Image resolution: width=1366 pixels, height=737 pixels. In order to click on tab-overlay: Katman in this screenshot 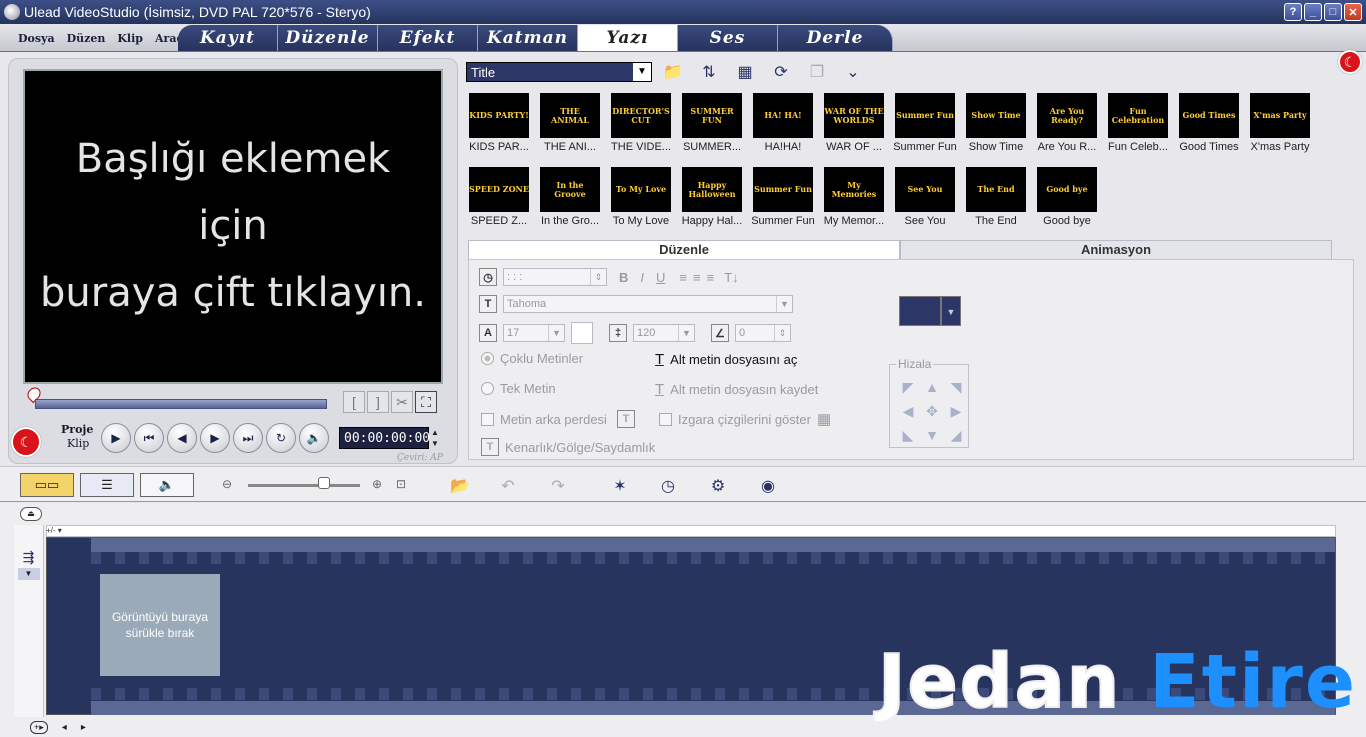, I will do `click(528, 38)`.